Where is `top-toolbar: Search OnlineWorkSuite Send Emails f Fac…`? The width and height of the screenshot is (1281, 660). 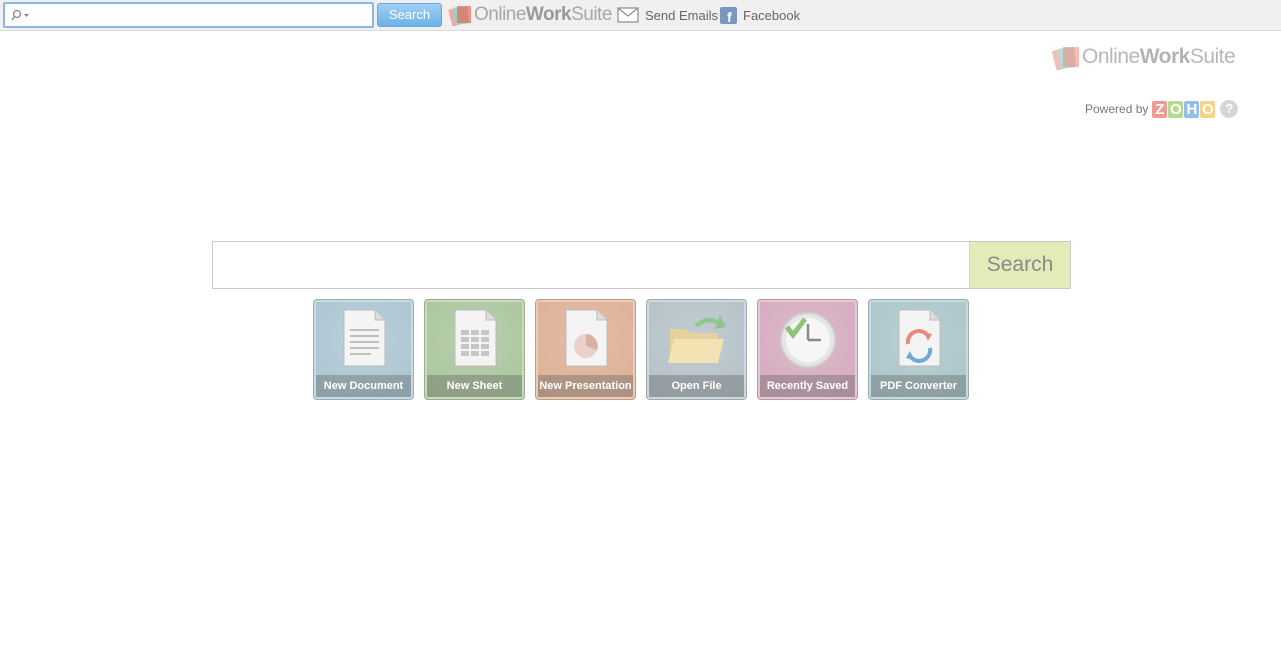 top-toolbar: Search OnlineWorkSuite Send Emails f Fac… is located at coordinates (640, 15).